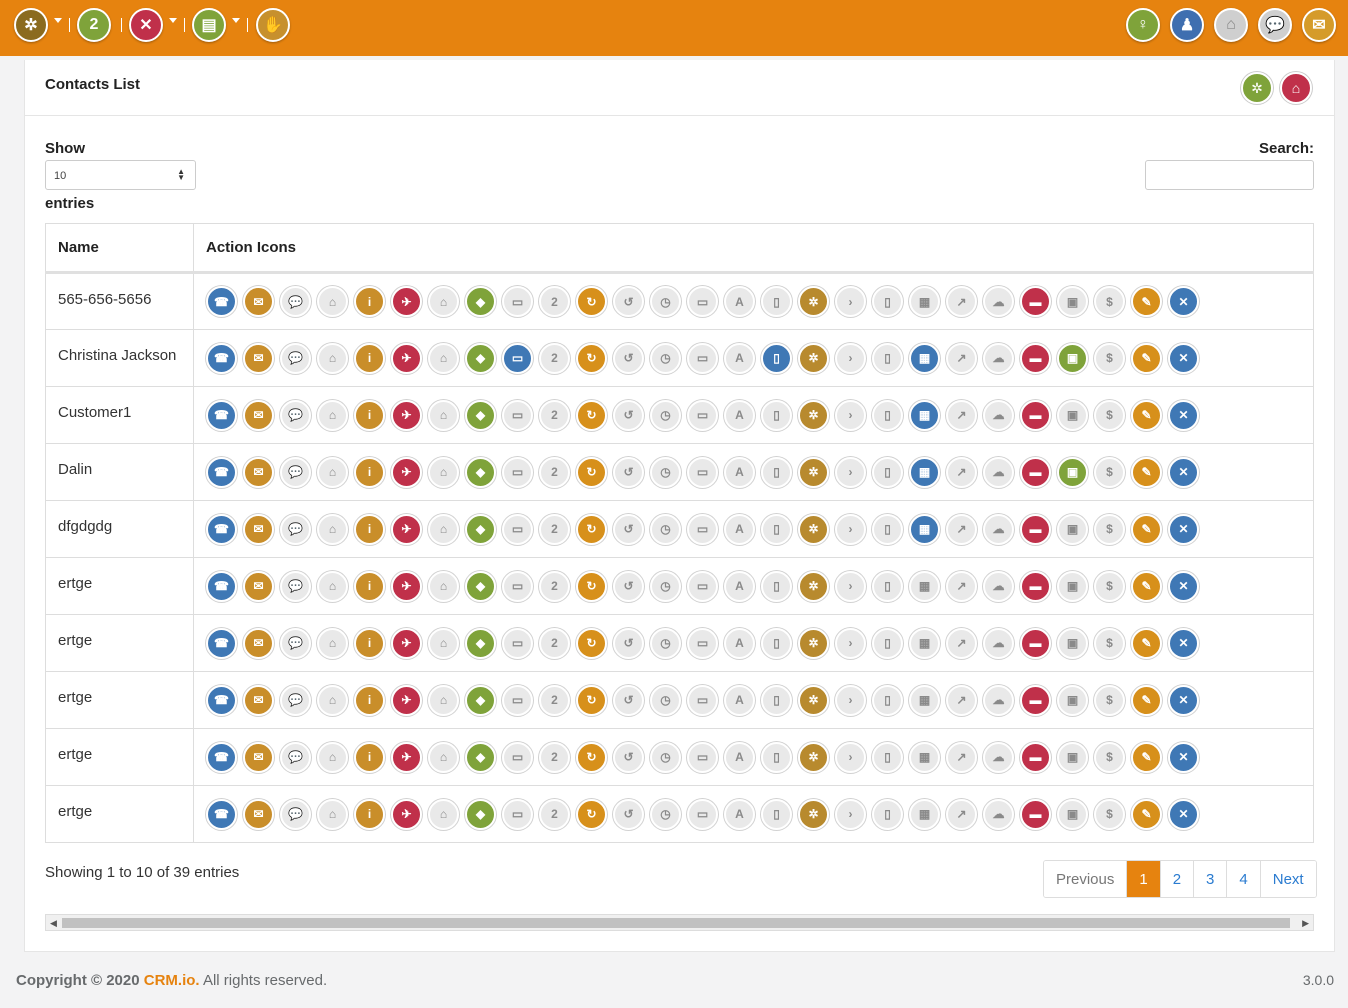 The height and width of the screenshot is (1008, 1348). What do you see at coordinates (1085, 879) in the screenshot?
I see `previous-button: Previous` at bounding box center [1085, 879].